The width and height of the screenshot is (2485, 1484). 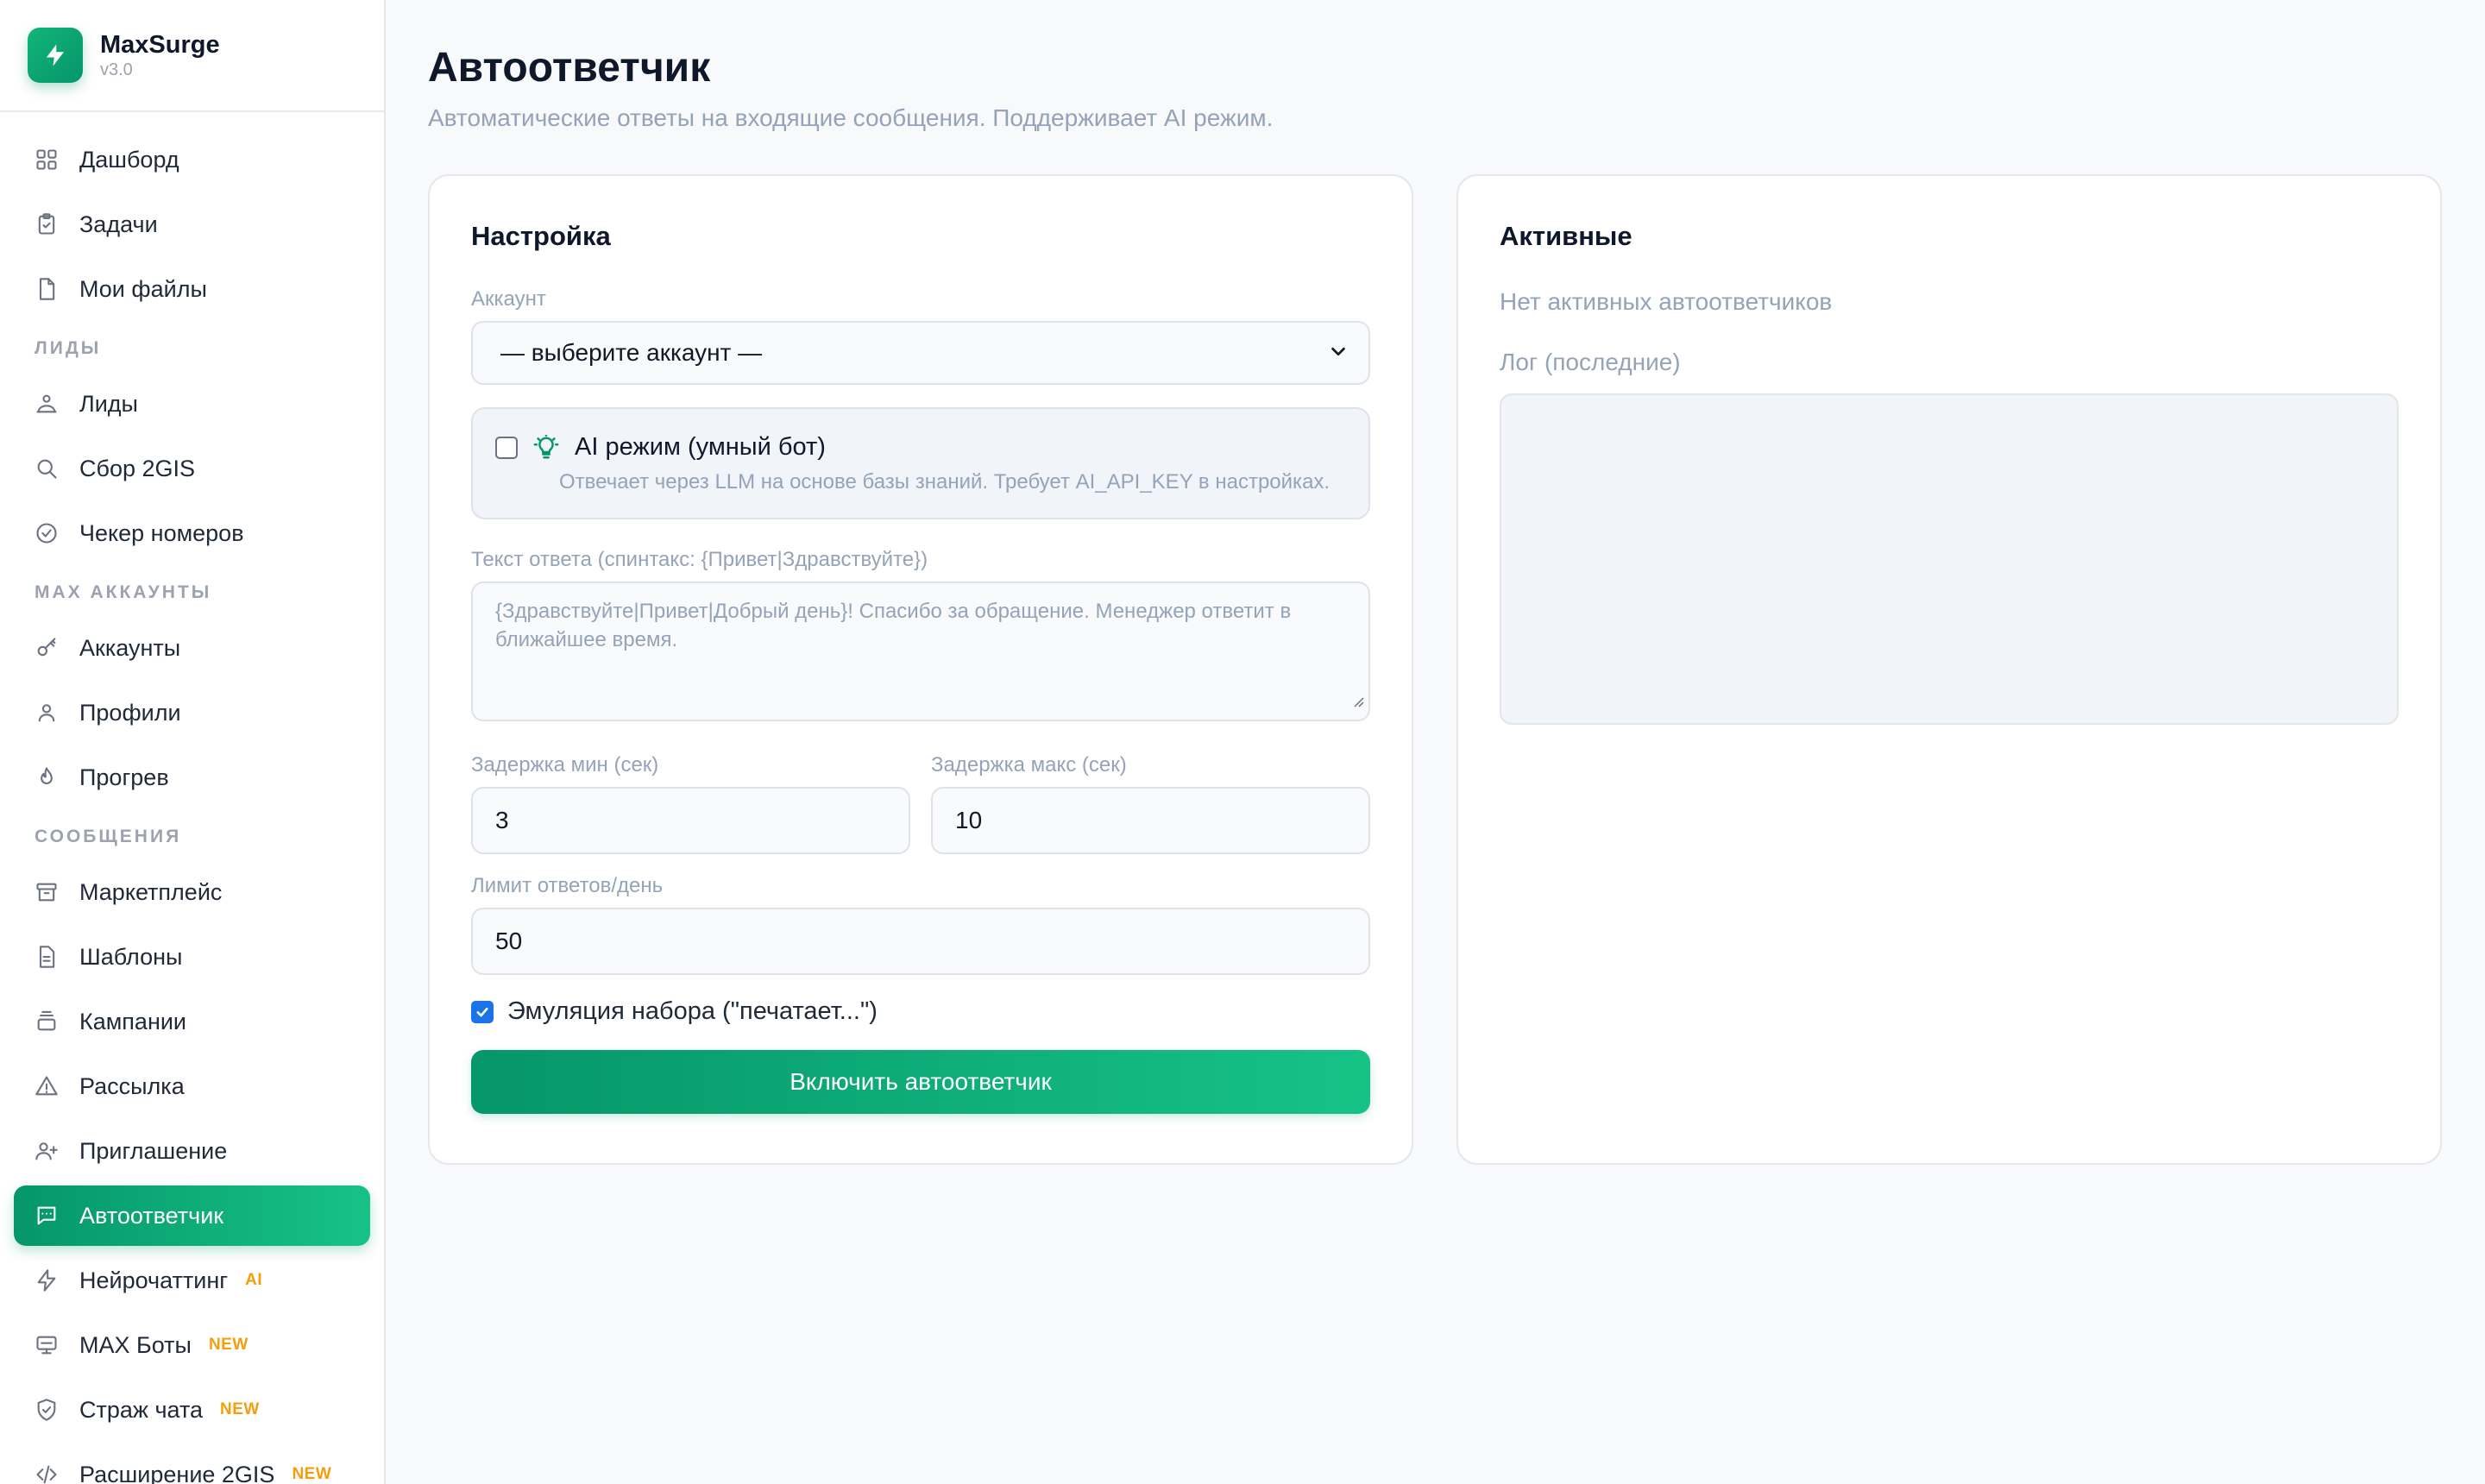 I want to click on sidebar-item-label: Лиды, so click(x=108, y=404).